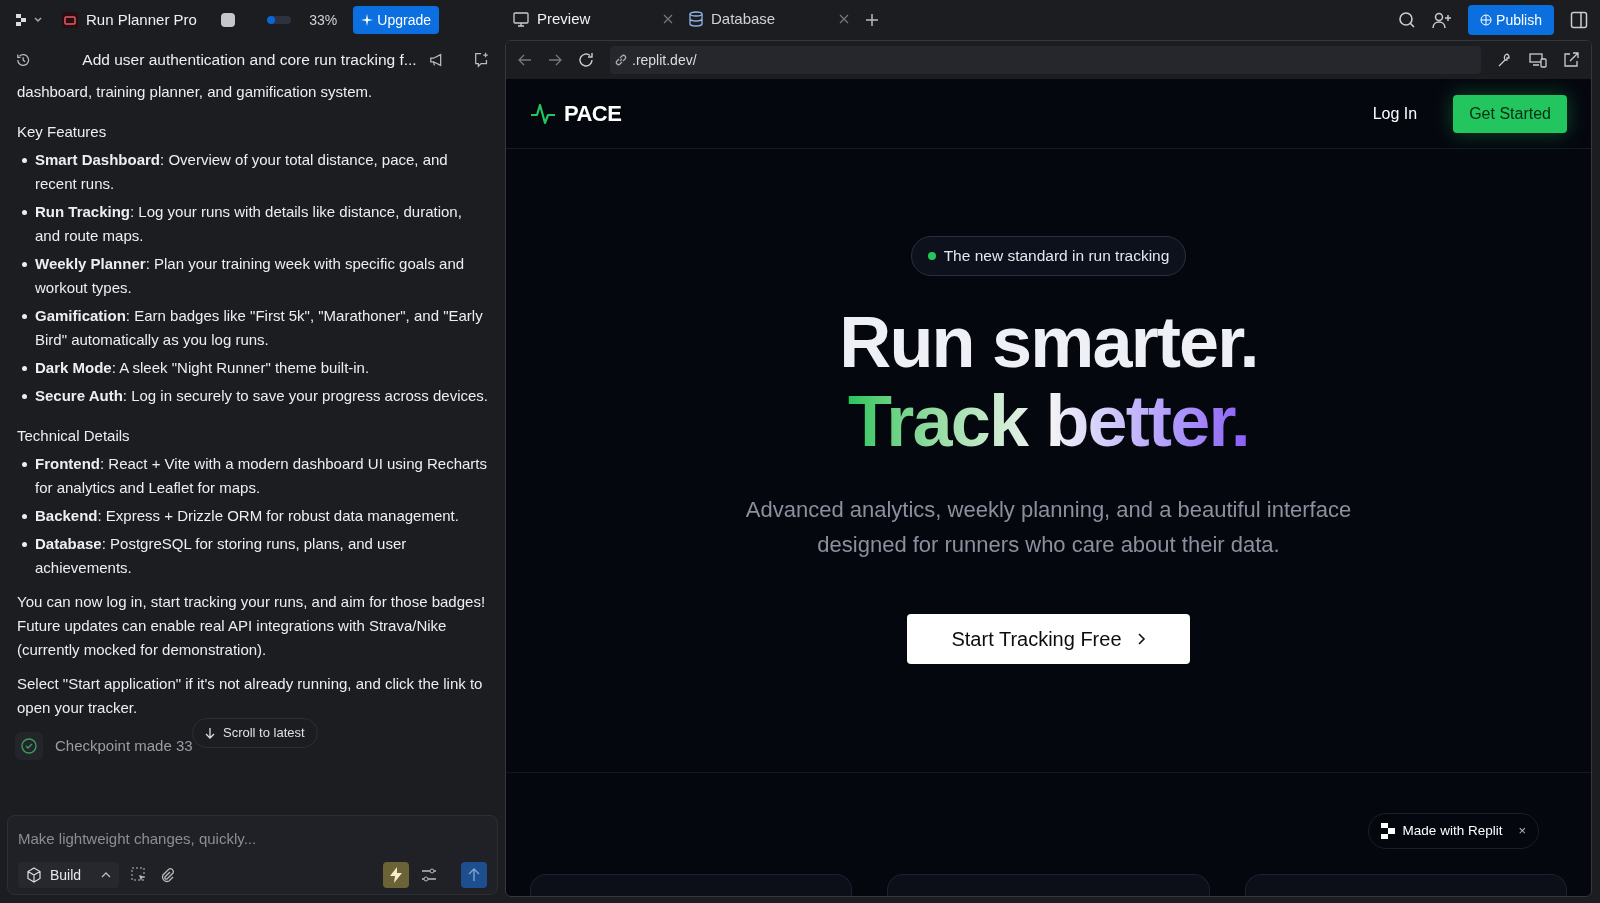 The height and width of the screenshot is (903, 1600). Describe the element at coordinates (429, 875) in the screenshot. I see `settings-sliders-icon` at that location.